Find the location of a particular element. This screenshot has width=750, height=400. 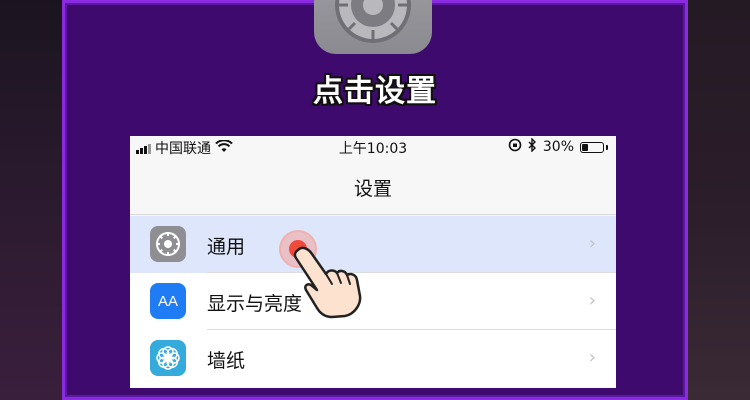

settings-row-display-brightness: AA 显示与亮度 › is located at coordinates (373, 301).